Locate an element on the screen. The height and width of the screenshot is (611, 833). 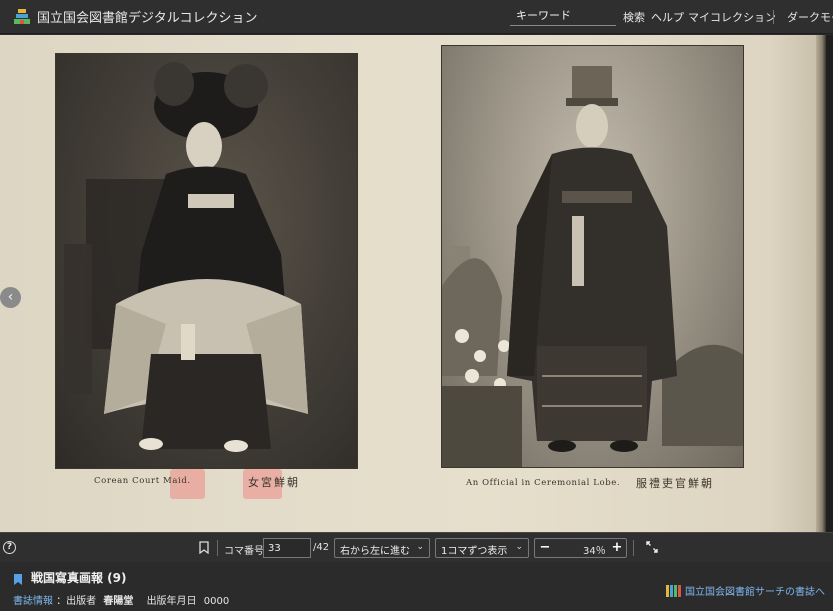
header-divider is located at coordinates (773, 17).